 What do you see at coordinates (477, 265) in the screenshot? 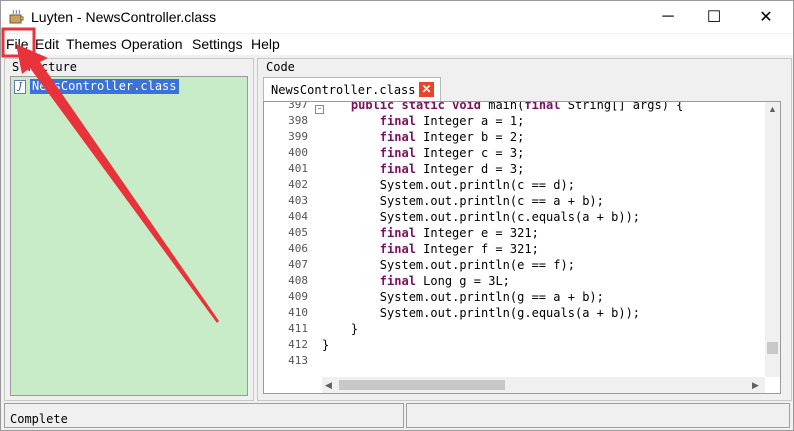
I see `code-line: System.out.println(e == f);` at bounding box center [477, 265].